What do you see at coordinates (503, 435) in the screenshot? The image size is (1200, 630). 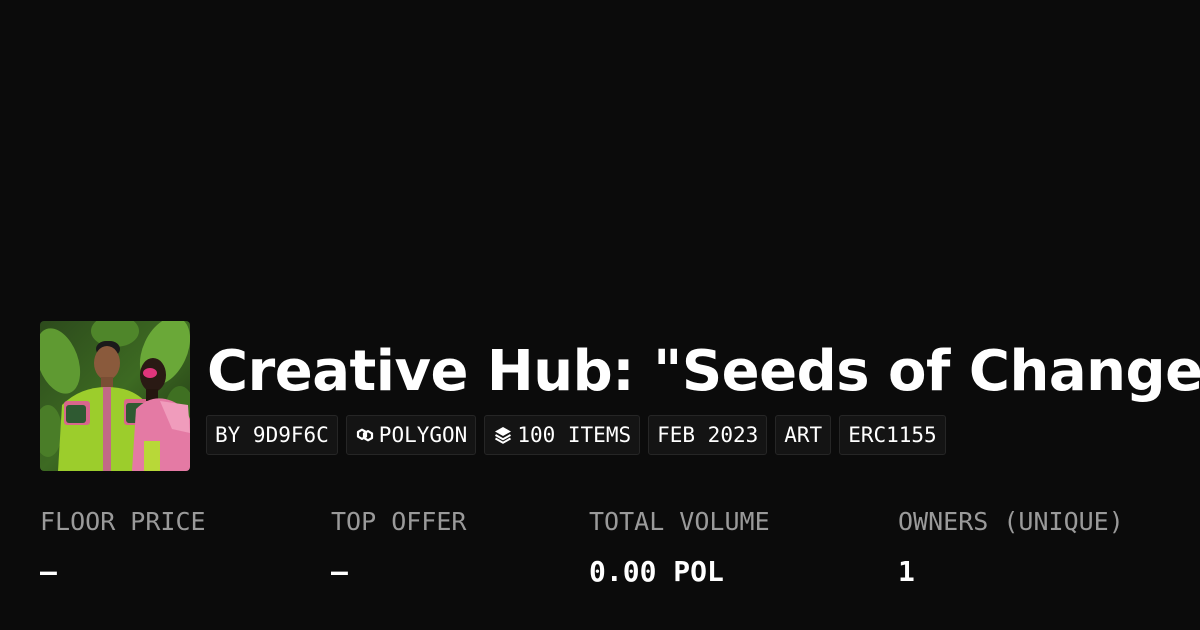 I see `layers-icon` at bounding box center [503, 435].